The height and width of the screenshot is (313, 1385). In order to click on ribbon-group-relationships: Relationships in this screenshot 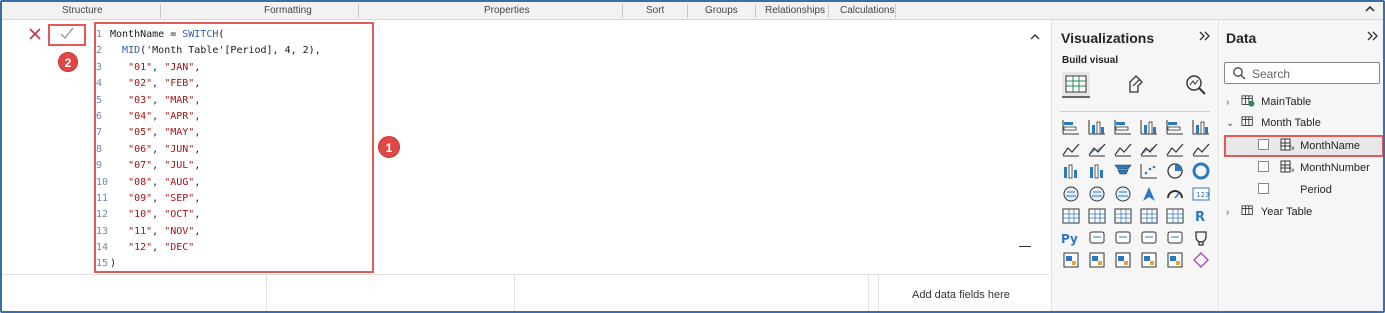, I will do `click(795, 10)`.